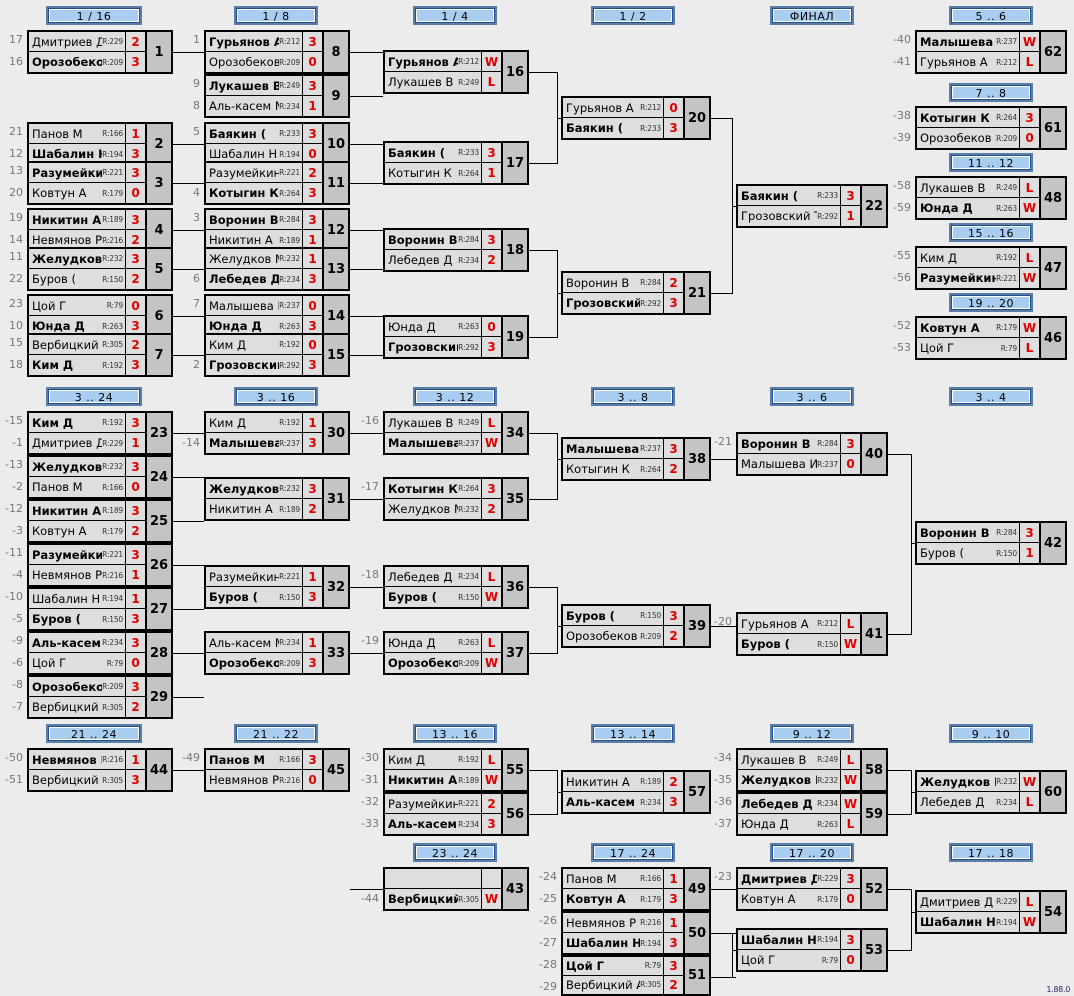  I want to click on match-box: Буров (R:1503Орозобеков ЭR:209239, so click(636, 626).